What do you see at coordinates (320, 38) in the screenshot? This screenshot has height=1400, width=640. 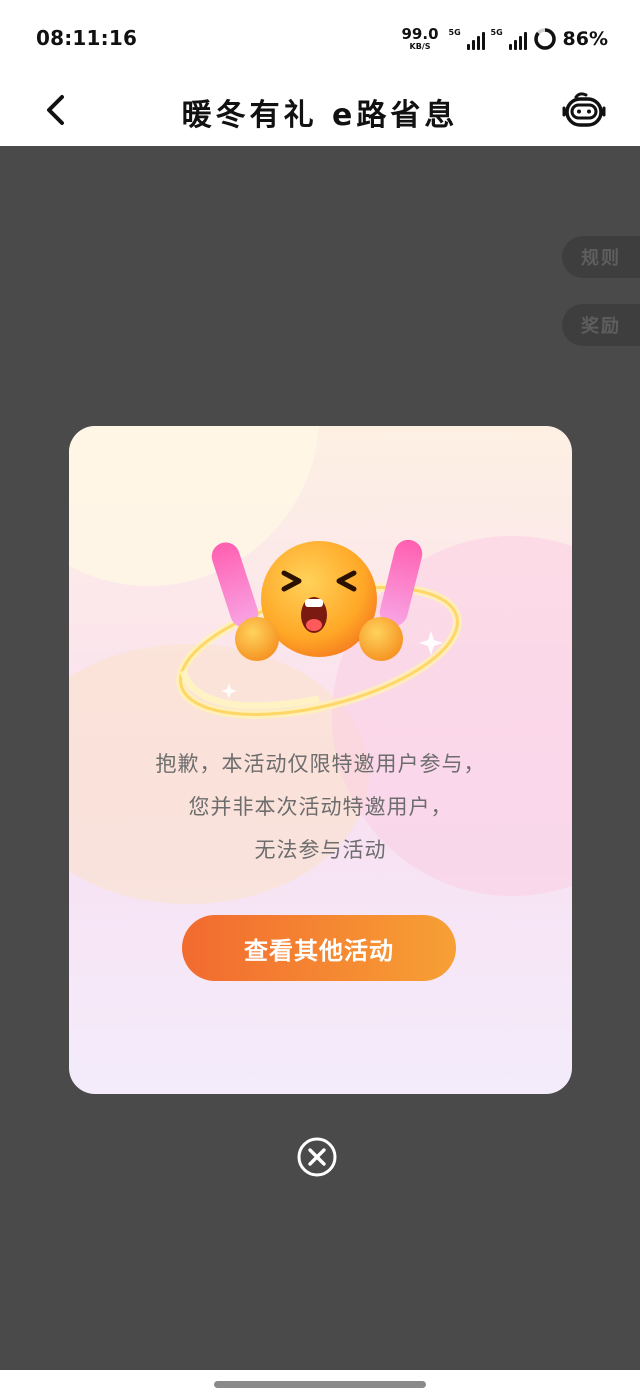 I see `status-bar: 08:11:16 99.0 KB/S 5G 5G 86%` at bounding box center [320, 38].